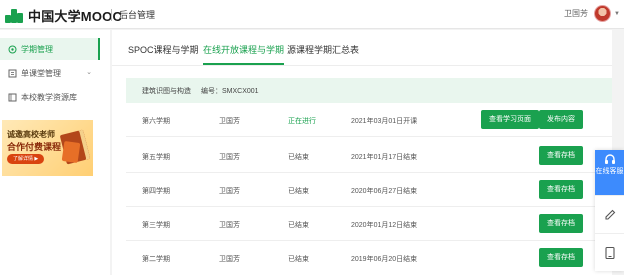 The image size is (624, 275). What do you see at coordinates (156, 259) in the screenshot?
I see `term-name: 第二学期` at bounding box center [156, 259].